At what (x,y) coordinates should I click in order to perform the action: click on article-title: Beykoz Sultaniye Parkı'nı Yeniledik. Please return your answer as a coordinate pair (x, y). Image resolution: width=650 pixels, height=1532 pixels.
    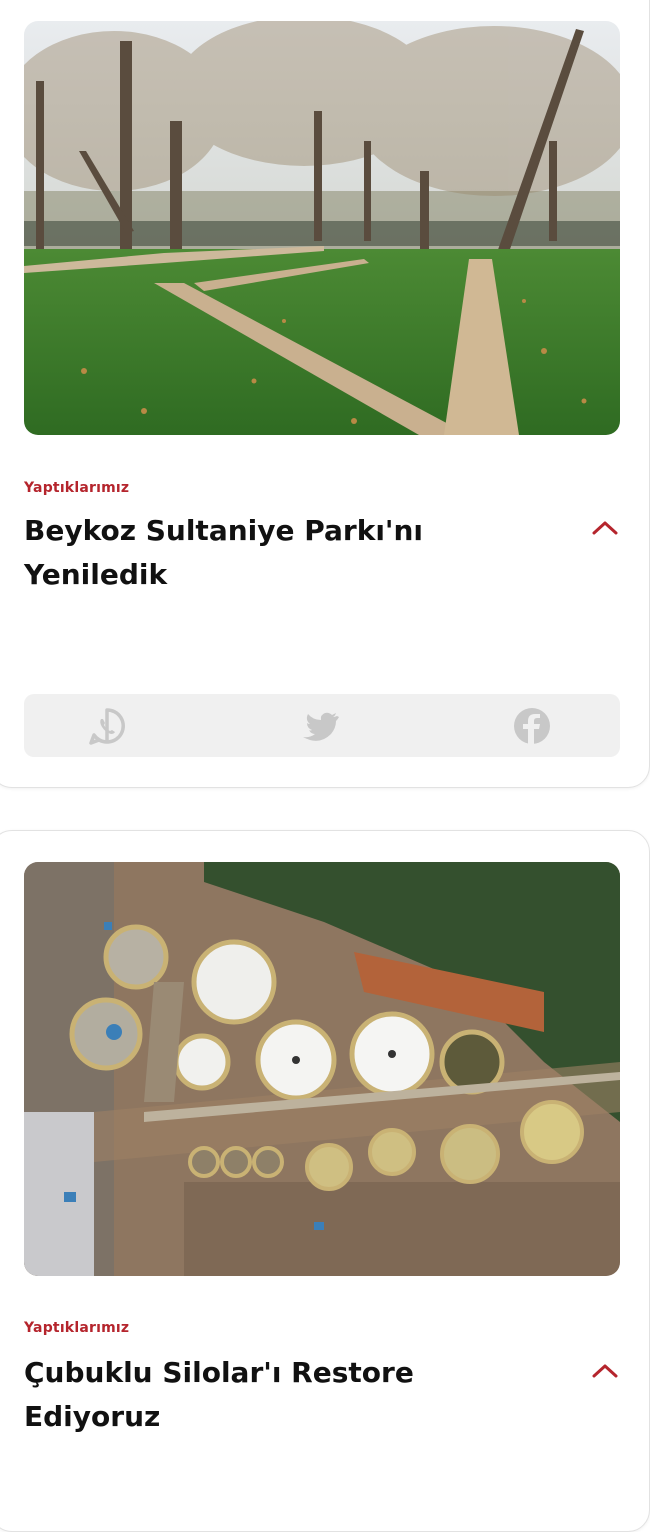
    Looking at the image, I should click on (284, 553).